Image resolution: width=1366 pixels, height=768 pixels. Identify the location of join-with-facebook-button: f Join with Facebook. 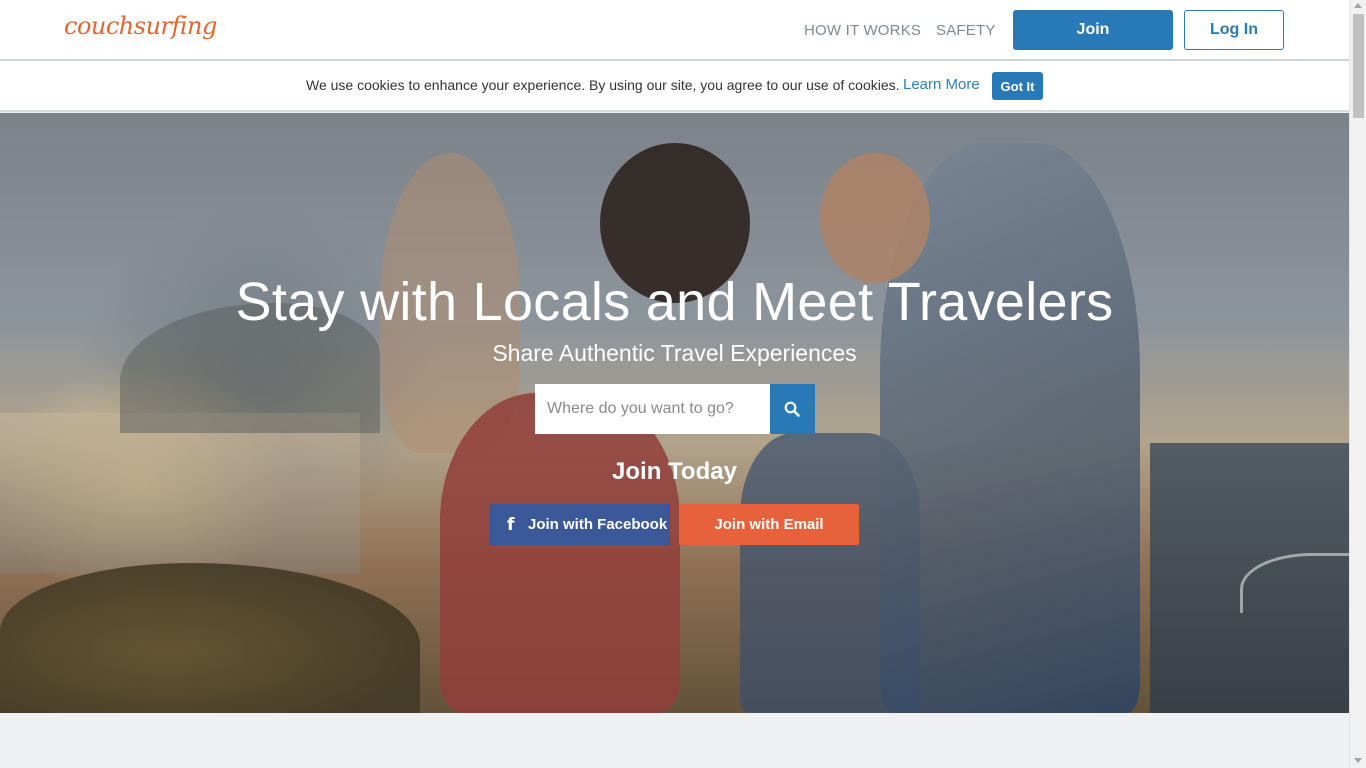
(580, 524).